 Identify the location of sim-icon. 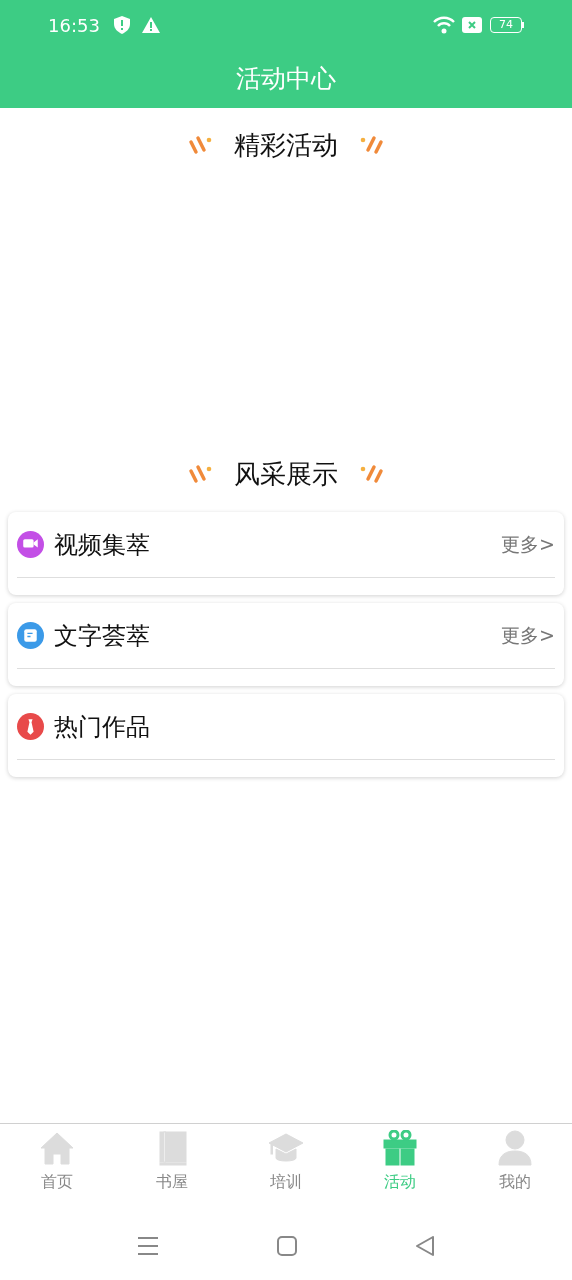
(472, 25).